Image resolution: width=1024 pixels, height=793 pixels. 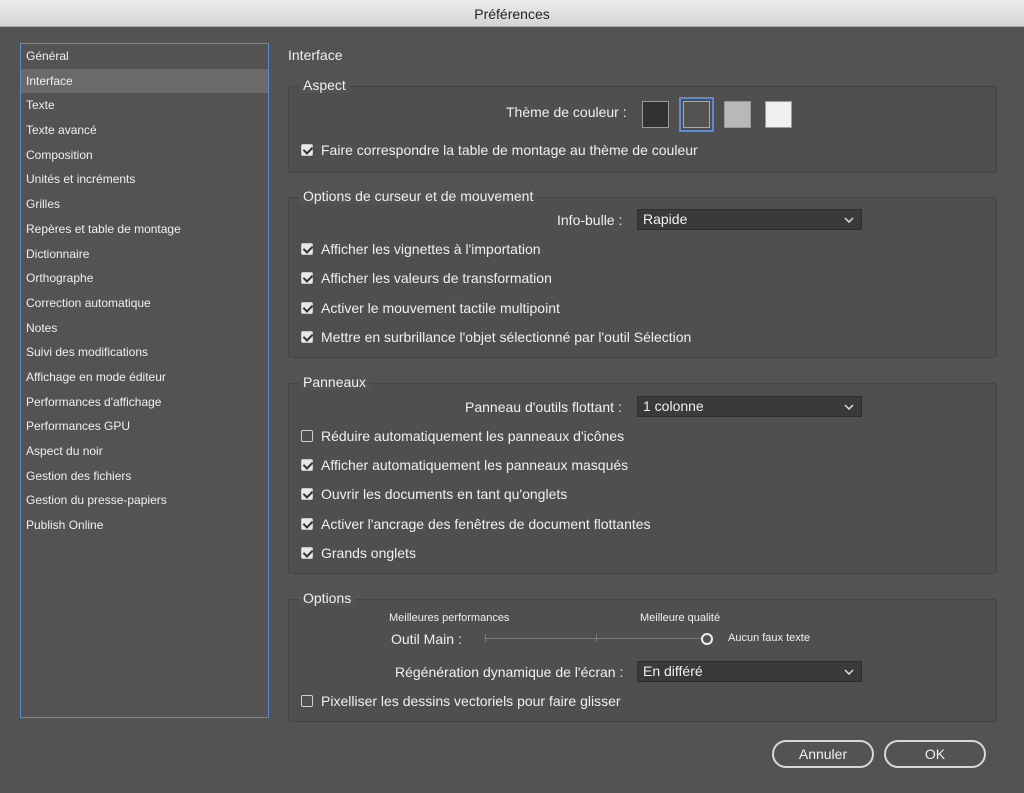 I want to click on sidebar-item: Affichage en mode éditeur, so click(x=144, y=377).